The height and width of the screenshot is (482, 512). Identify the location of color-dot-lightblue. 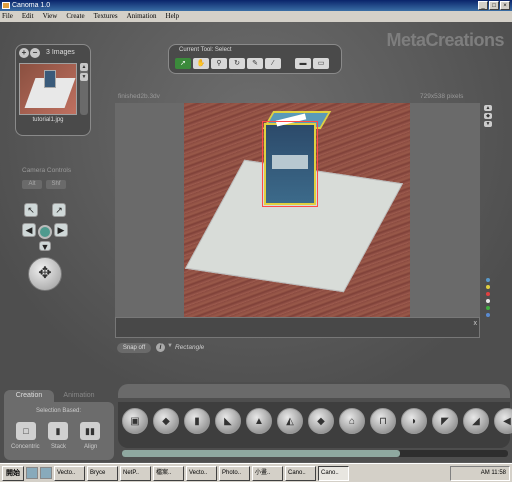
(488, 315).